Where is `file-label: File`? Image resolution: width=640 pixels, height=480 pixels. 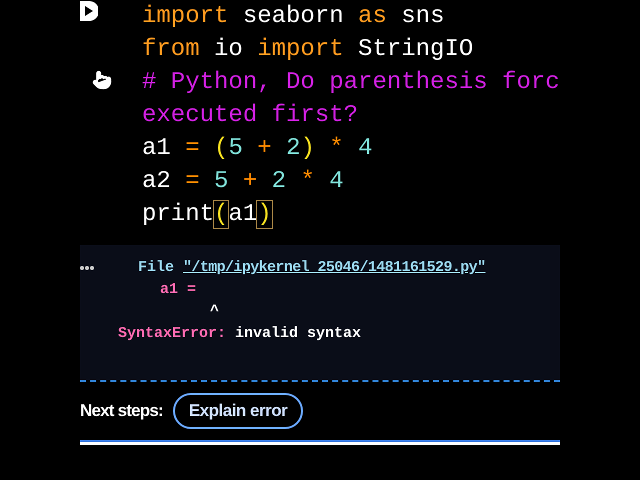 file-label: File is located at coordinates (156, 268).